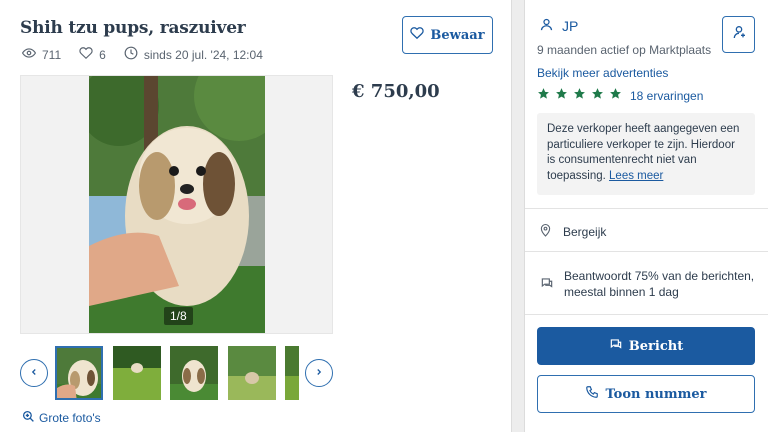 The image size is (768, 432). Describe the element at coordinates (621, 292) in the screenshot. I see `response-line-2: meestal binnen 1 dag` at that location.